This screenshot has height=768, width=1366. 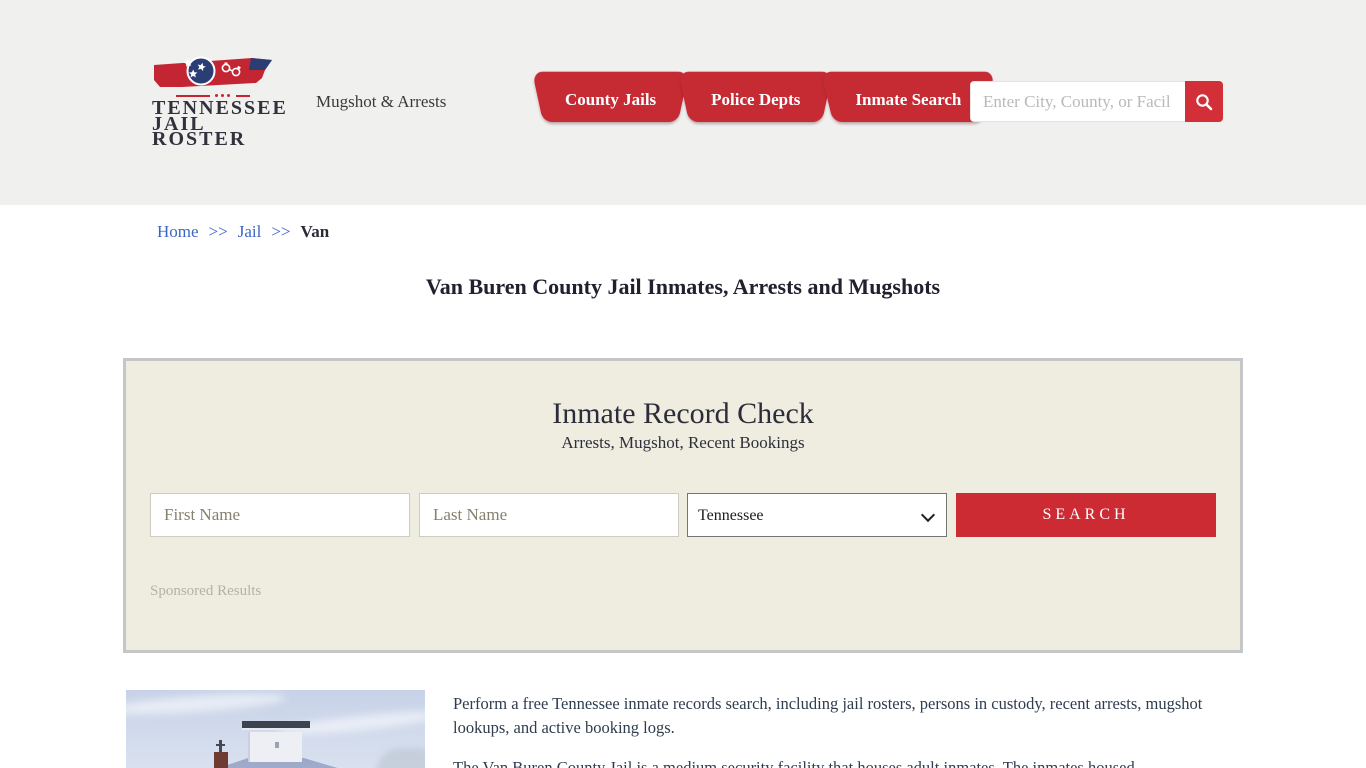 I want to click on main-nav: County Jails Police Depts Inmate Search, so click(x=763, y=100).